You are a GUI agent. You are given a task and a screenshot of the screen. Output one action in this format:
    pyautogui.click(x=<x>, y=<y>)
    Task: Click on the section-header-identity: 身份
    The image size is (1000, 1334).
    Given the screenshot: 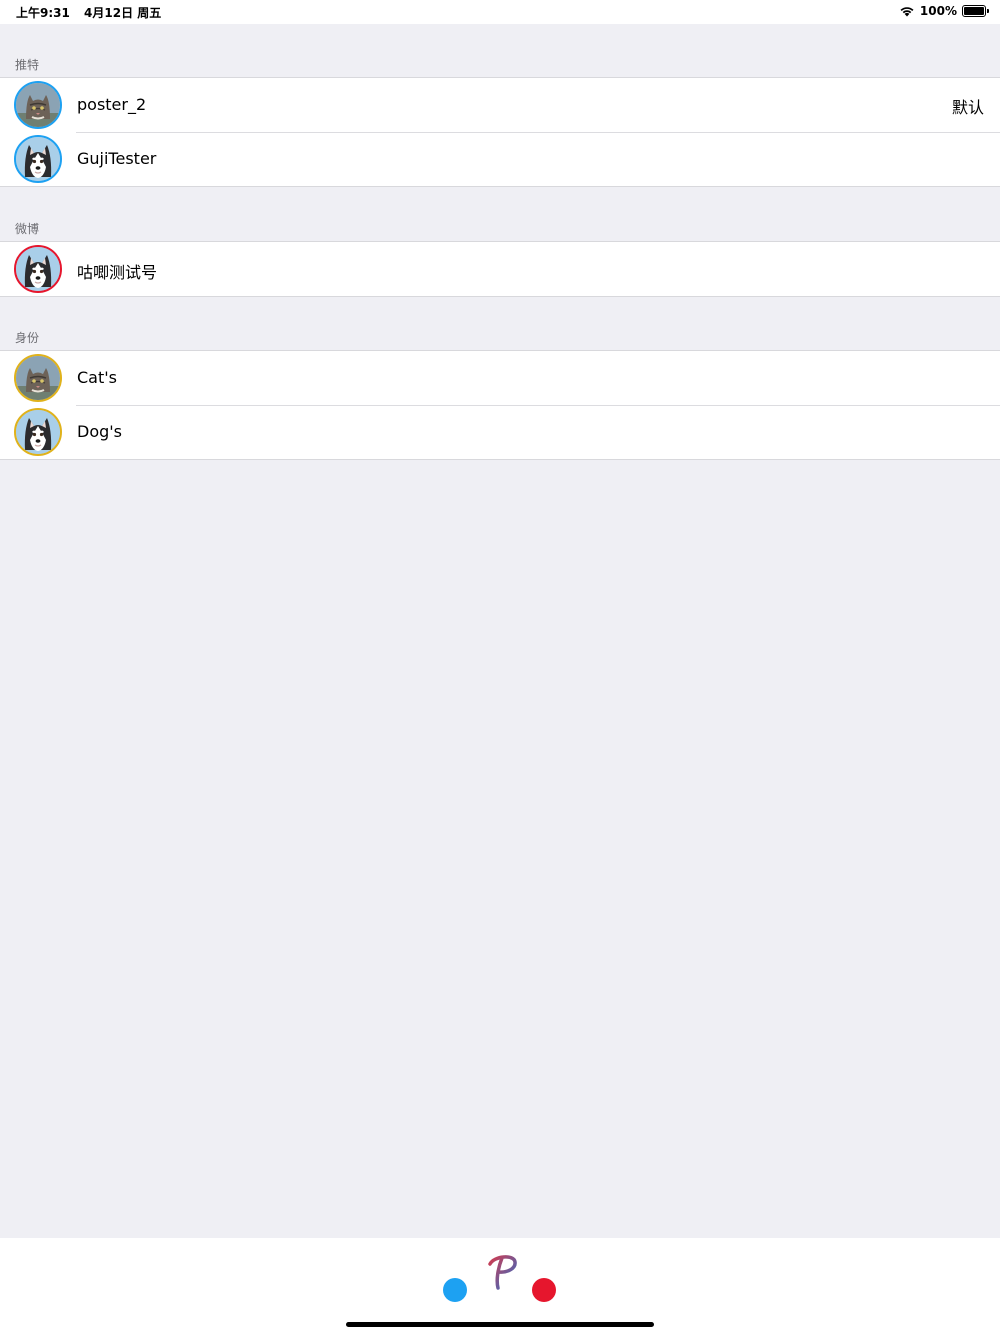 What is the action you would take?
    pyautogui.click(x=27, y=338)
    